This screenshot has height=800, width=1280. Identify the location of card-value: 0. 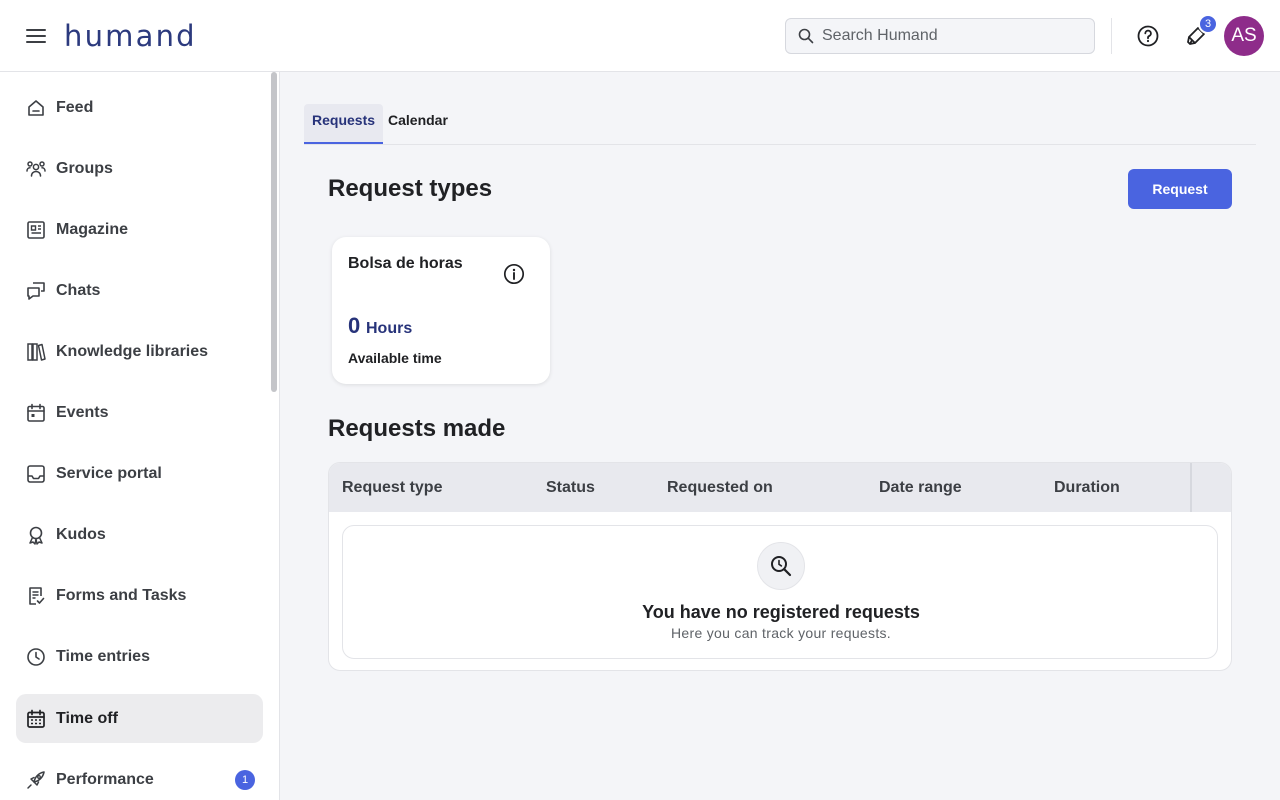
(354, 325).